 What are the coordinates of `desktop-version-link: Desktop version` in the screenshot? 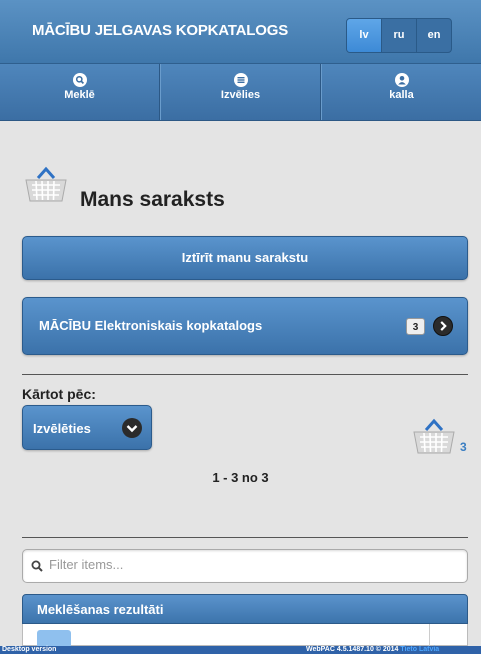 It's located at (29, 650).